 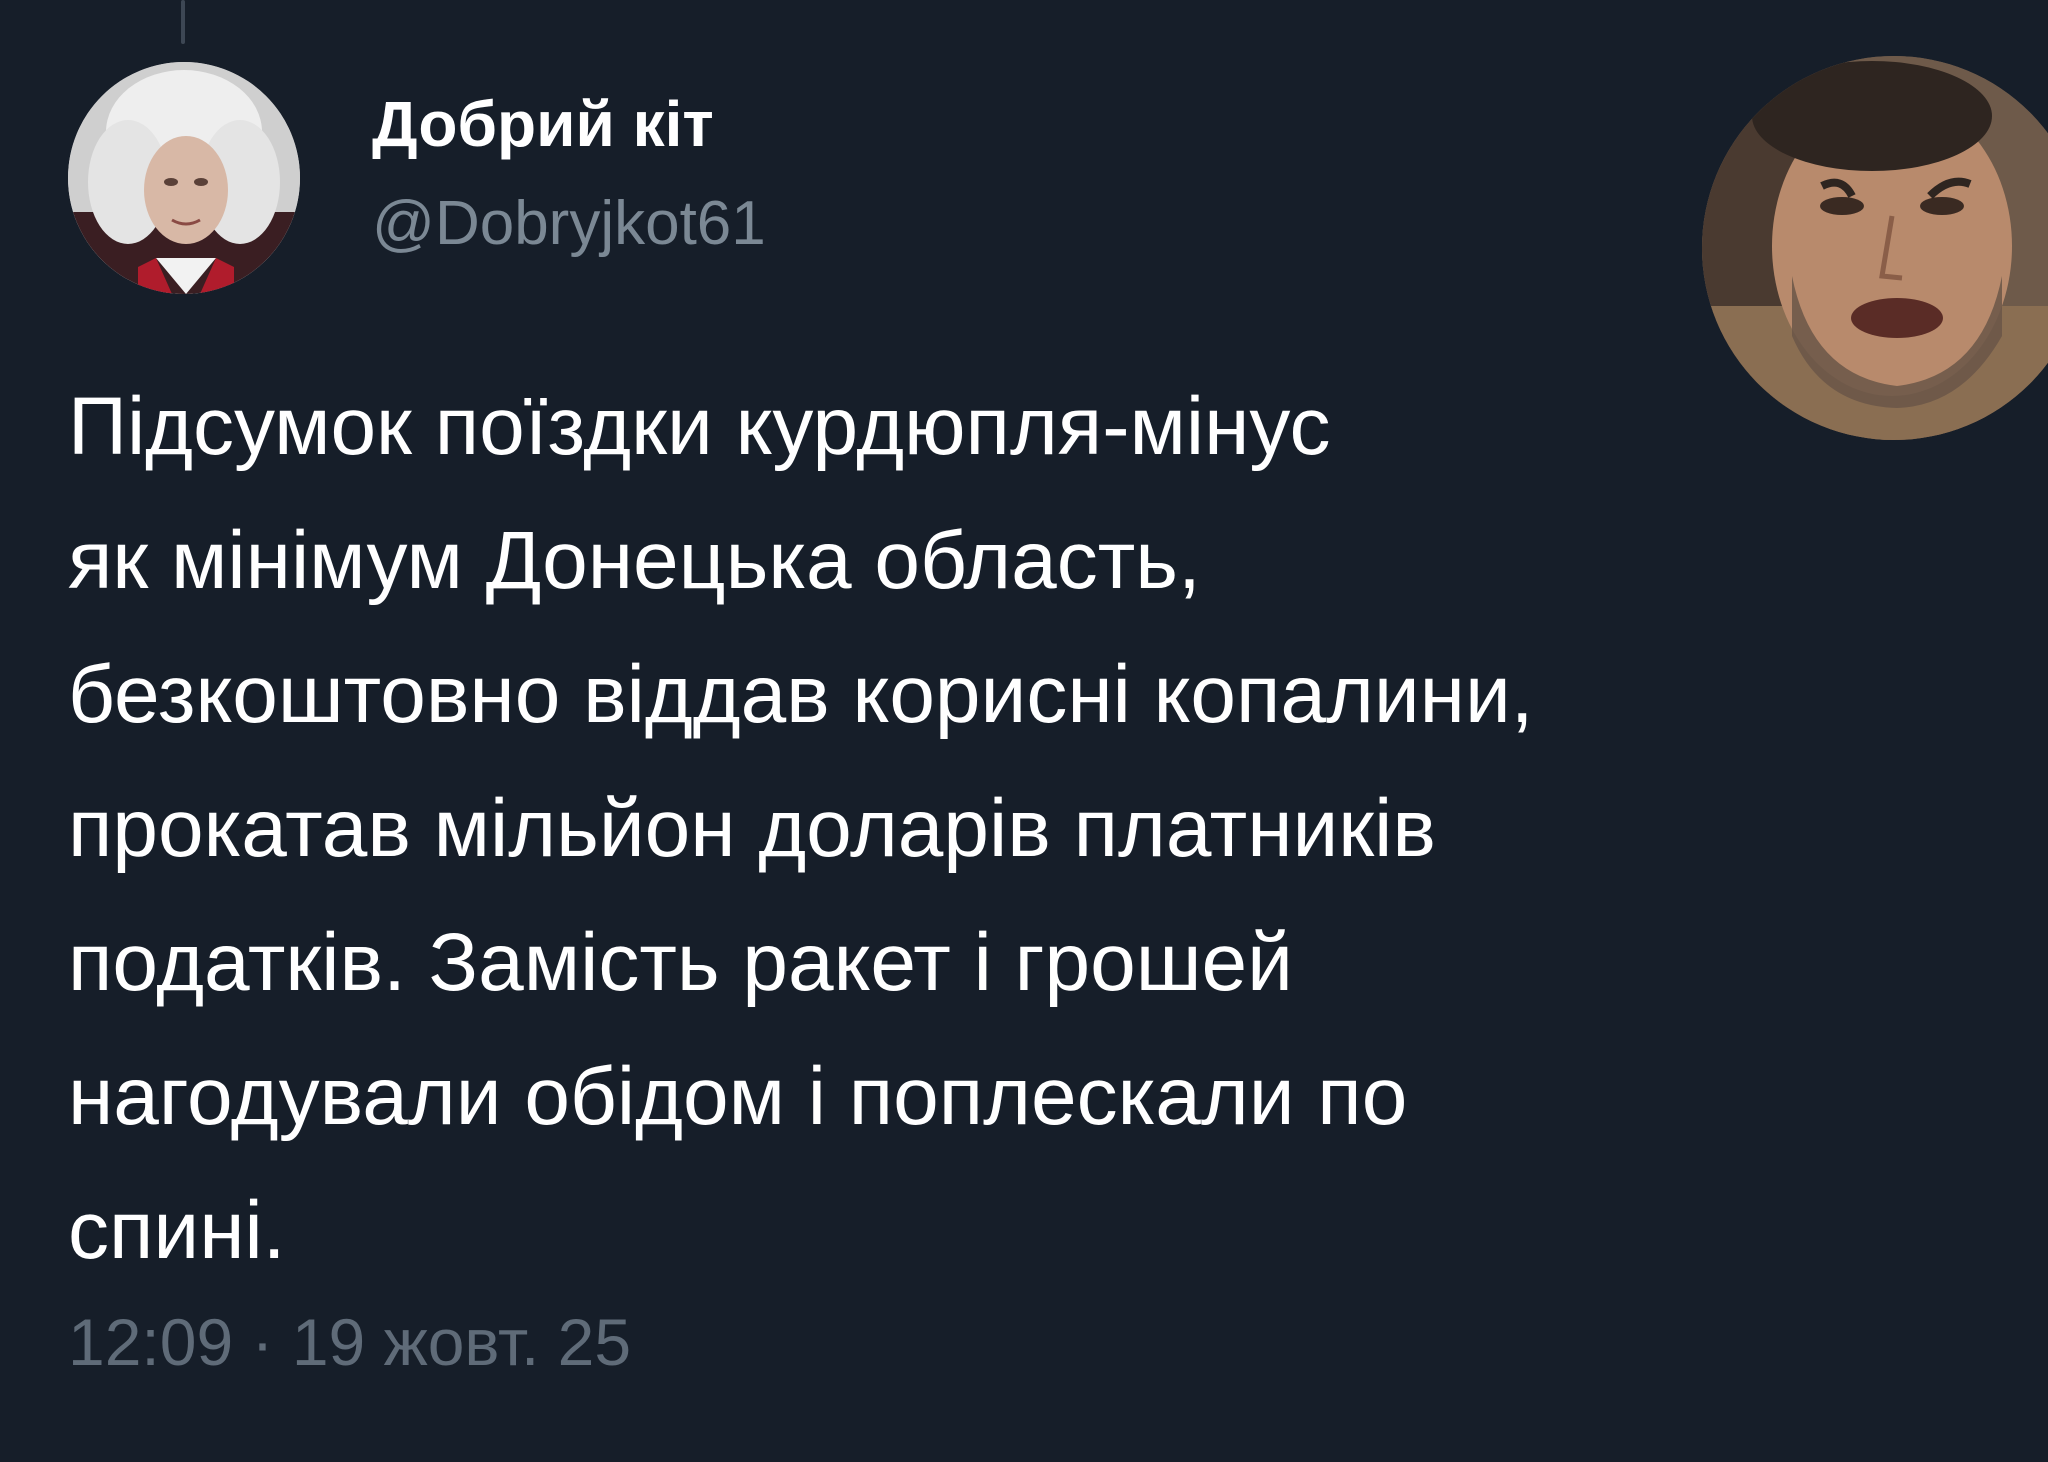 I want to click on tweet-text-line: податків. Замість ракет і грошей, so click(x=680, y=962).